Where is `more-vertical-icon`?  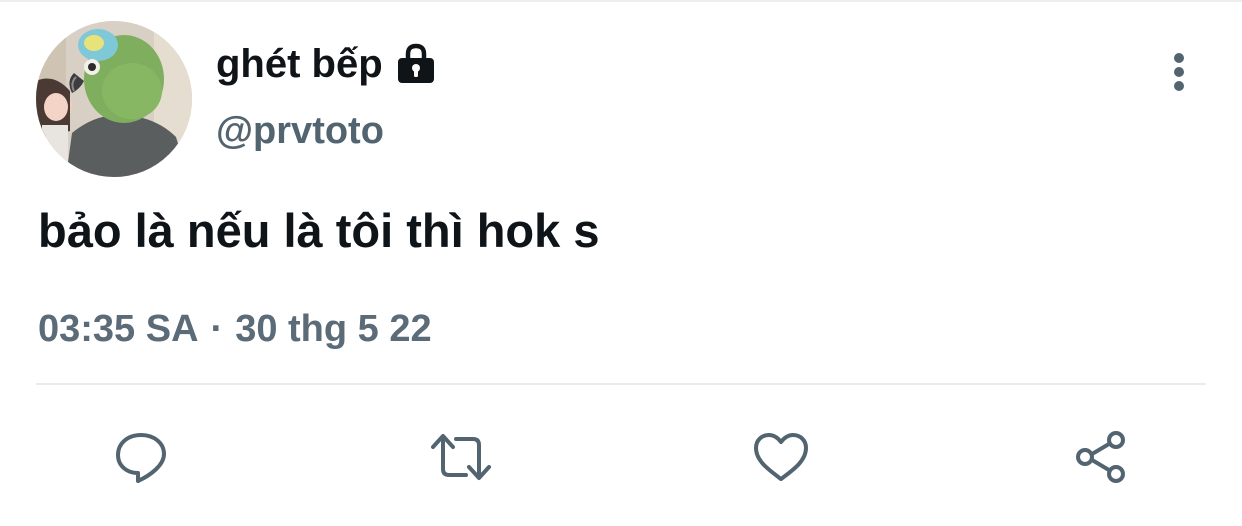
more-vertical-icon is located at coordinates (1179, 72).